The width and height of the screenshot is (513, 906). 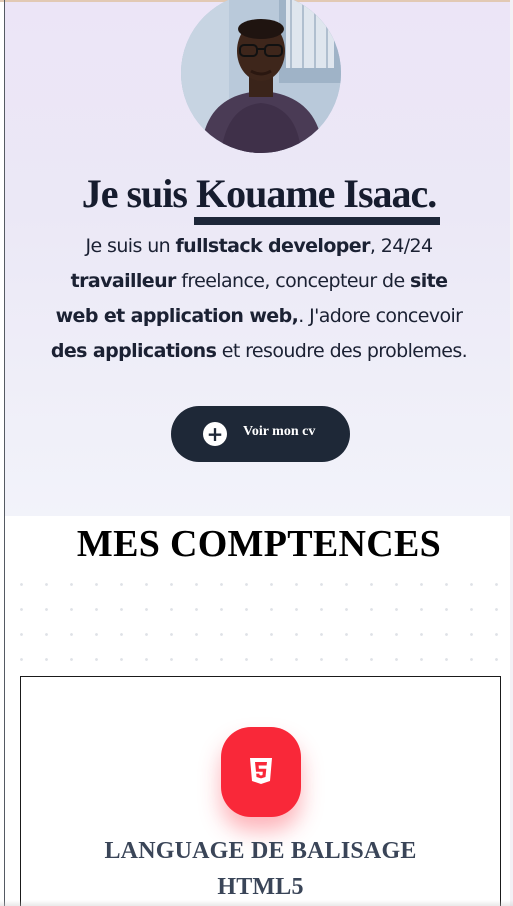 I want to click on hero-description-highlight: fullstack developer, so click(x=273, y=246).